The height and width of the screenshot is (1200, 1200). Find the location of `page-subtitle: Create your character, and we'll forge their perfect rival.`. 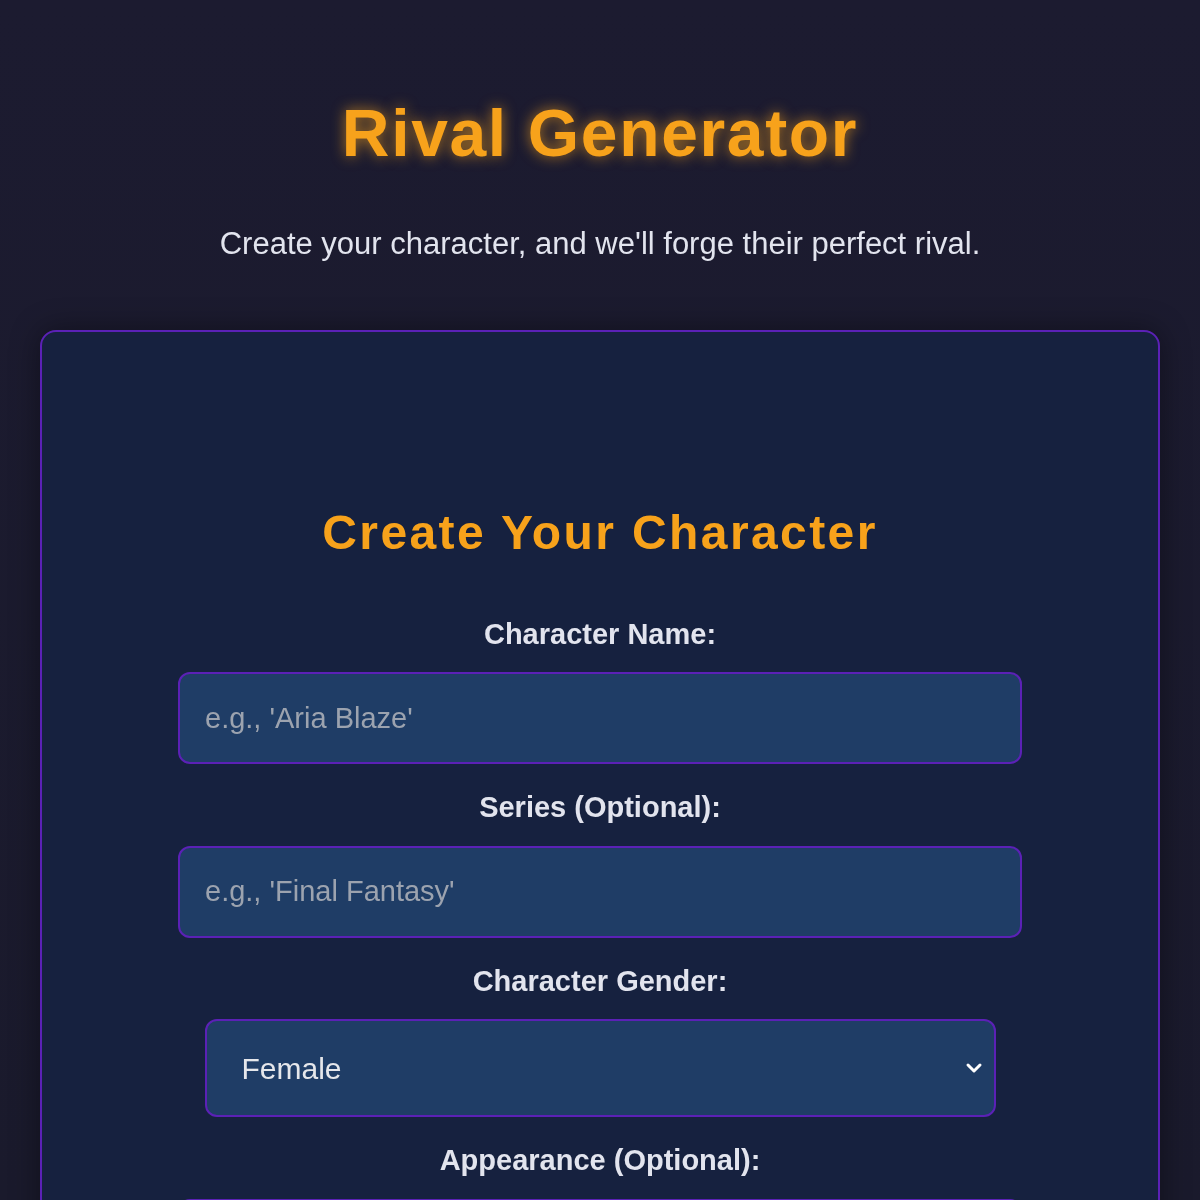

page-subtitle: Create your character, and we'll forge their perfect rival. is located at coordinates (600, 244).